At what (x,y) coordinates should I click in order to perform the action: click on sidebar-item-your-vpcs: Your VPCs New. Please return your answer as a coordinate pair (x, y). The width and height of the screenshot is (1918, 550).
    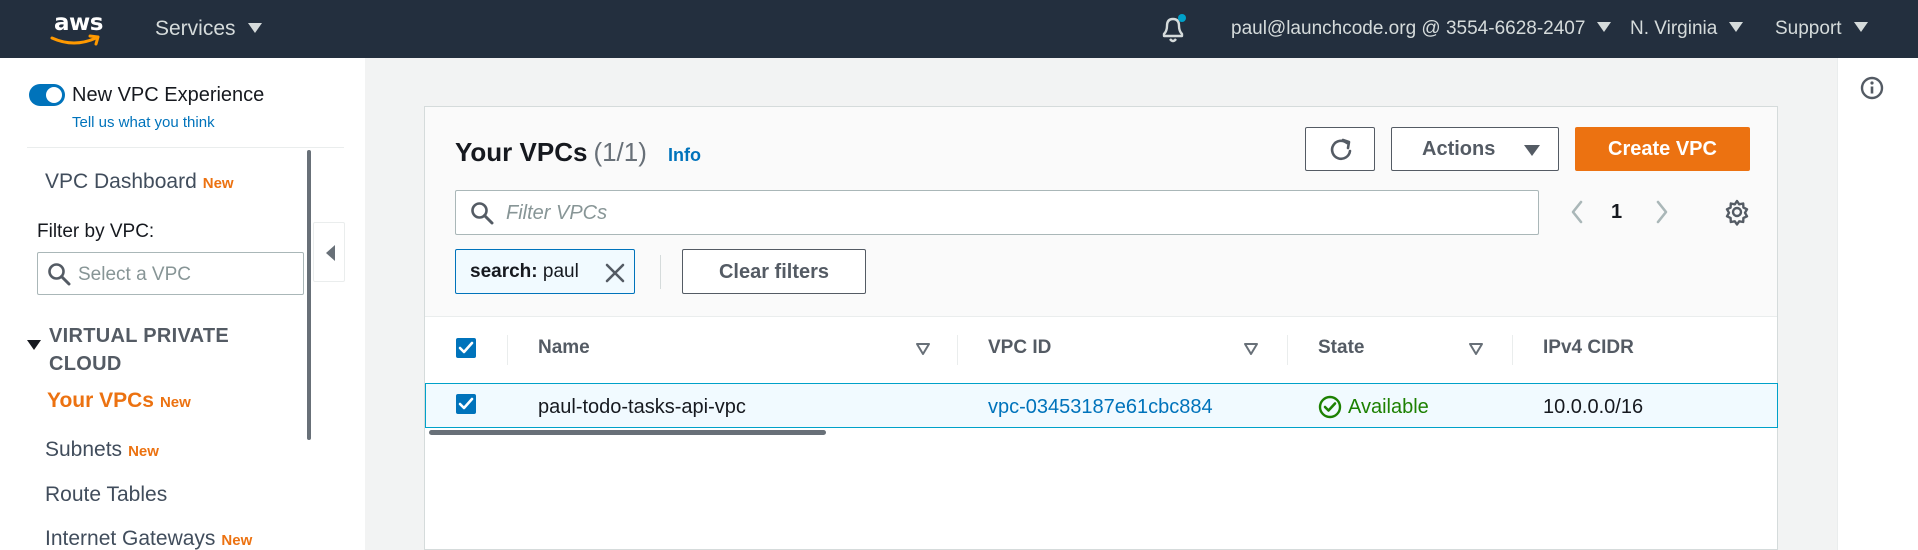
    Looking at the image, I should click on (119, 401).